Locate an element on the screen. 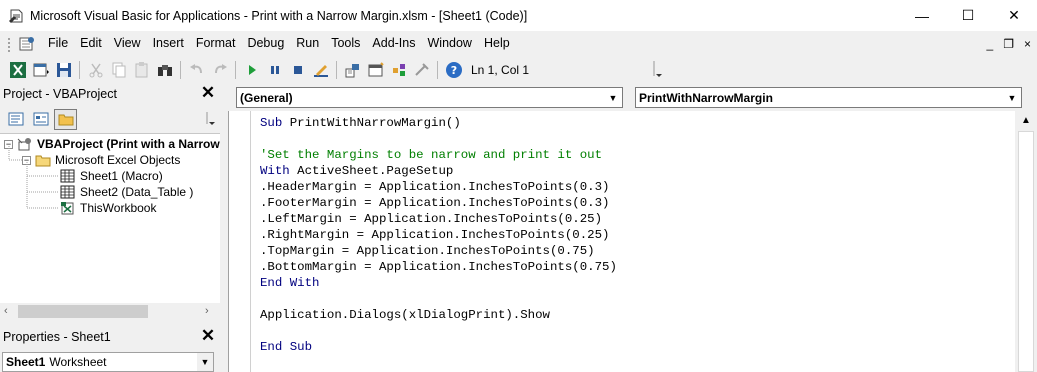 Image resolution: width=1037 pixels, height=372 pixels. excel-icon is located at coordinates (17, 69).